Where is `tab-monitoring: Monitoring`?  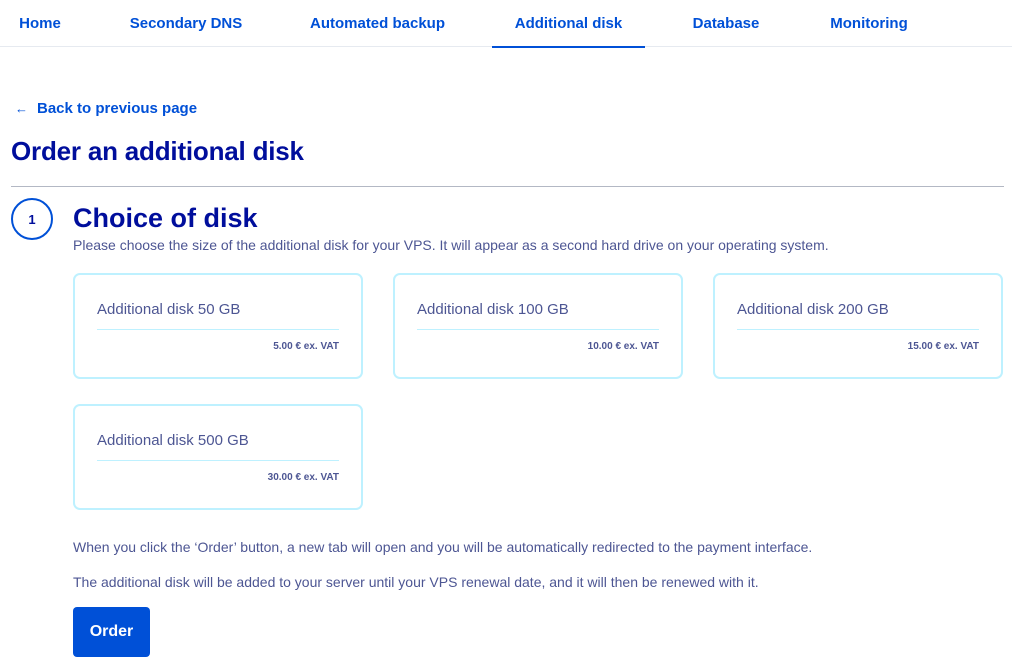 tab-monitoring: Monitoring is located at coordinates (869, 23).